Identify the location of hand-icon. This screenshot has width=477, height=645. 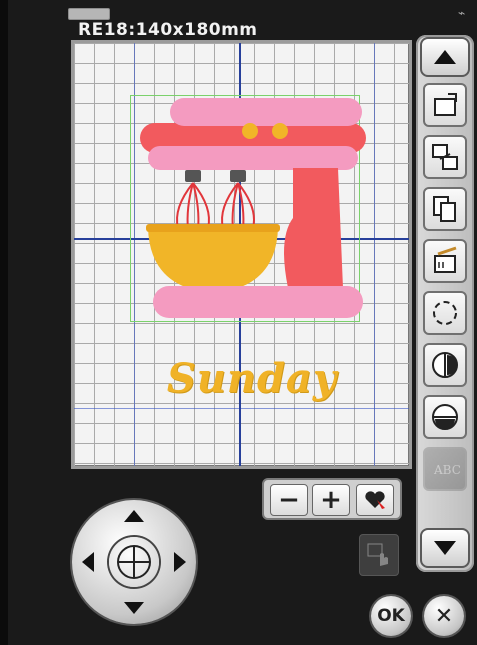
(377, 554).